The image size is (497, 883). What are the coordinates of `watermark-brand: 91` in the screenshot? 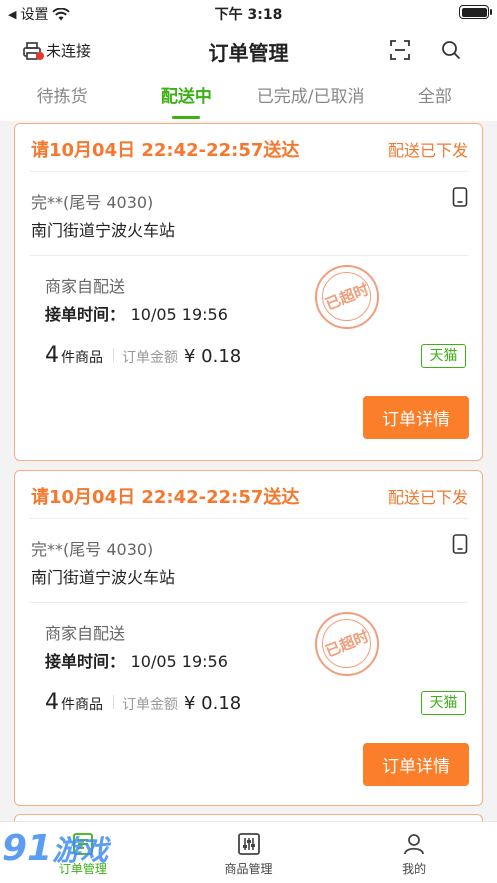 It's located at (27, 848).